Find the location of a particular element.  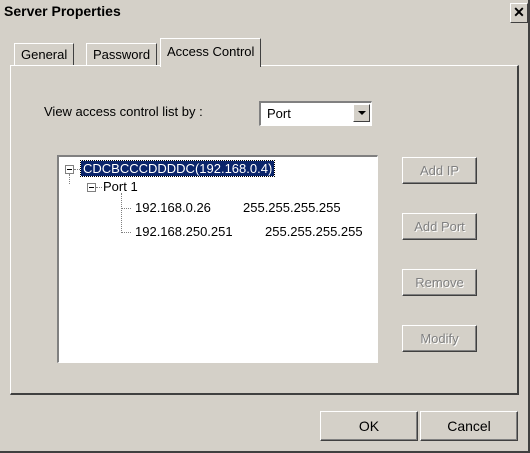

ok-label: OK is located at coordinates (369, 426).